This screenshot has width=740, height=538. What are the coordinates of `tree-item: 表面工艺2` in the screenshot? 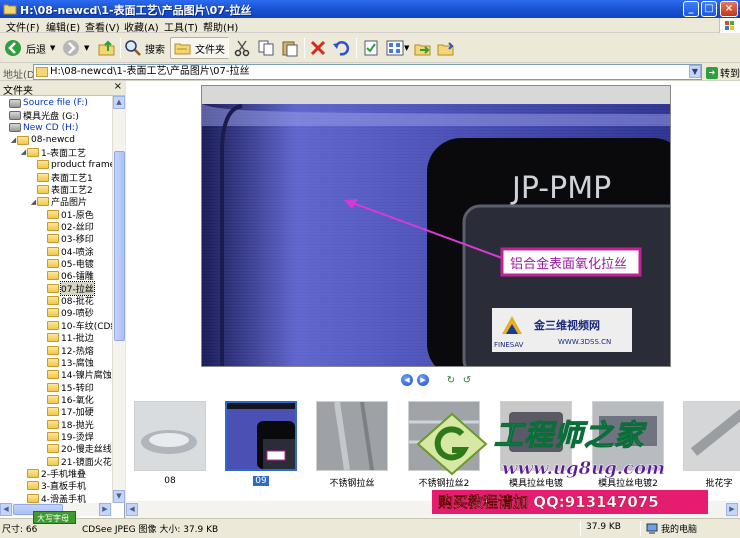 It's located at (61, 189).